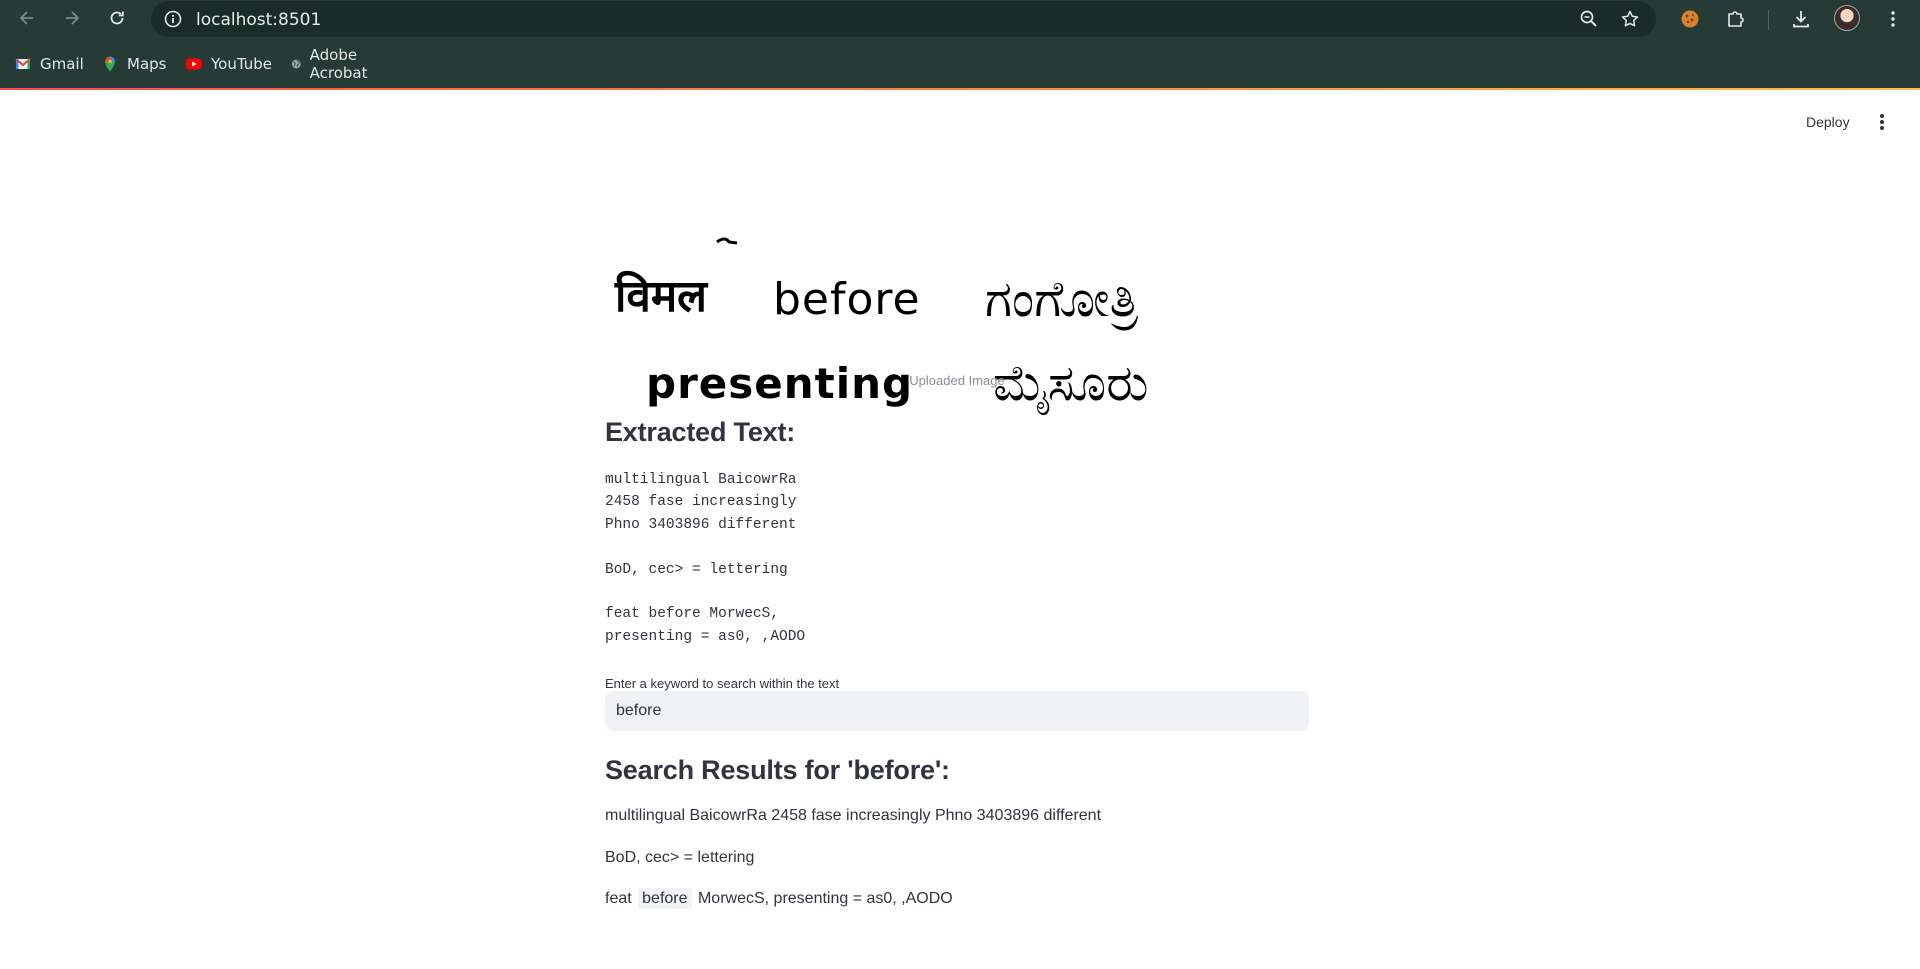  I want to click on extracted-line: Phno 3403896 different, so click(701, 524).